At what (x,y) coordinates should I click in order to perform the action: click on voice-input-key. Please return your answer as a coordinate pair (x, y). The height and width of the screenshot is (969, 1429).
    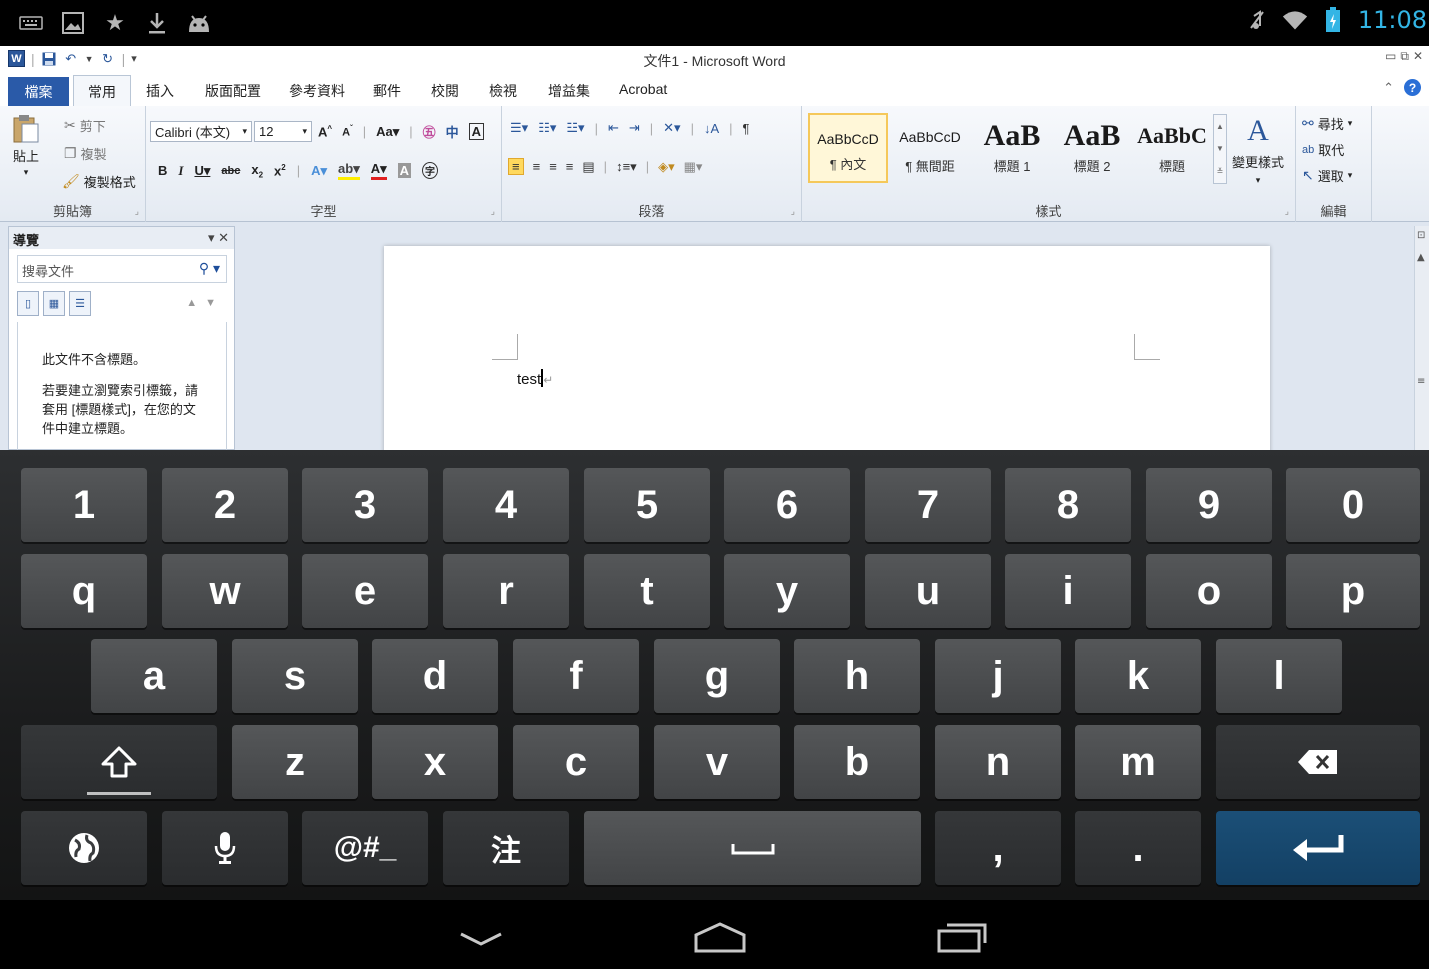
    Looking at the image, I should click on (225, 848).